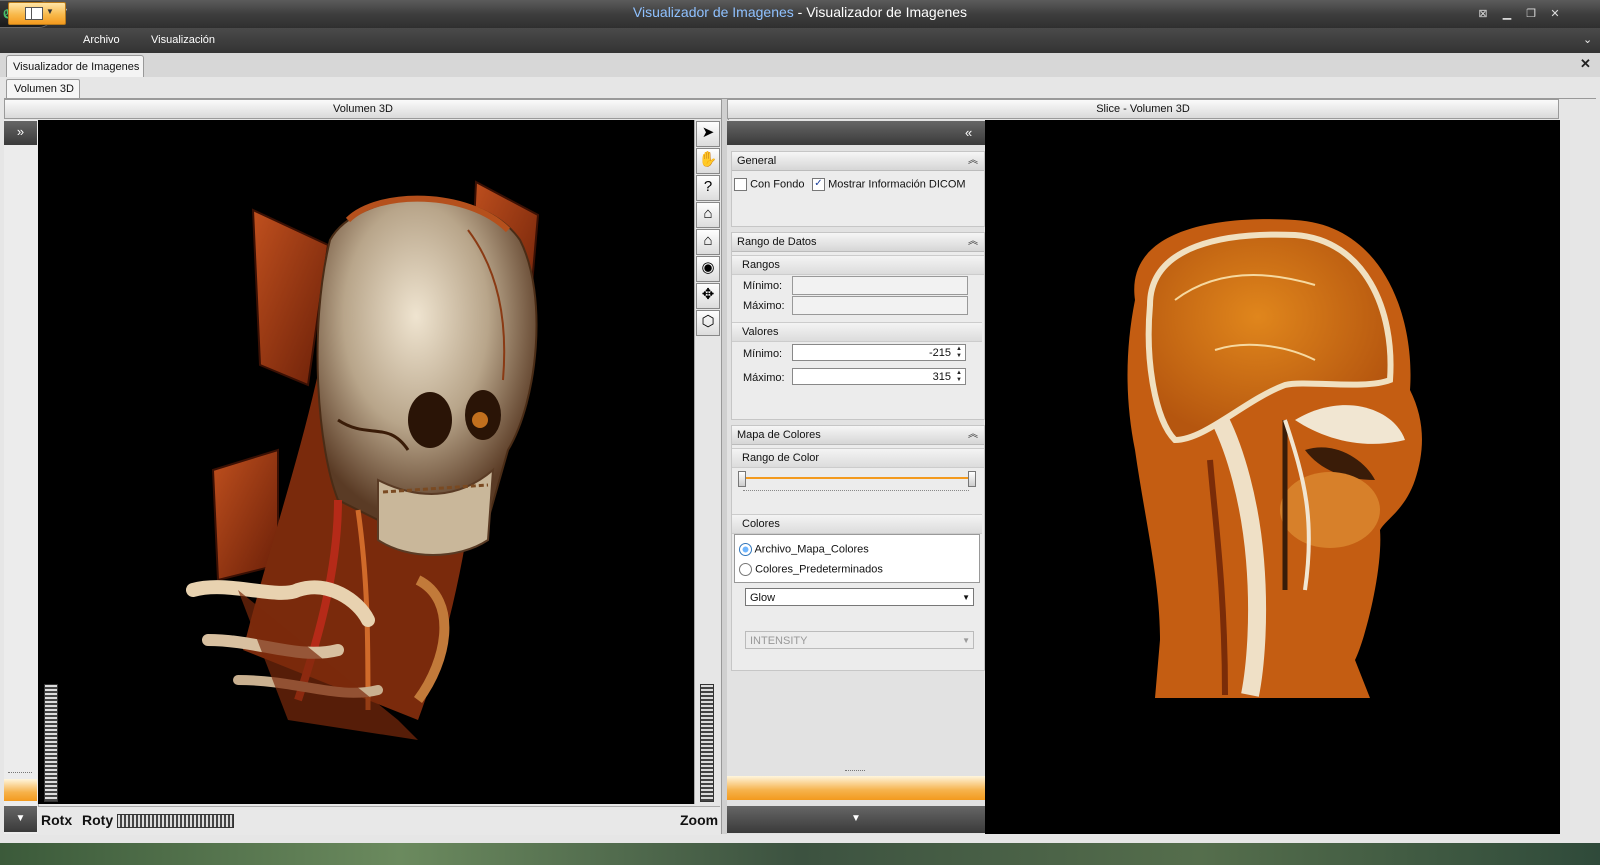 This screenshot has height=865, width=1600. Describe the element at coordinates (968, 132) in the screenshot. I see `collapse-sidebar-icon: «` at that location.